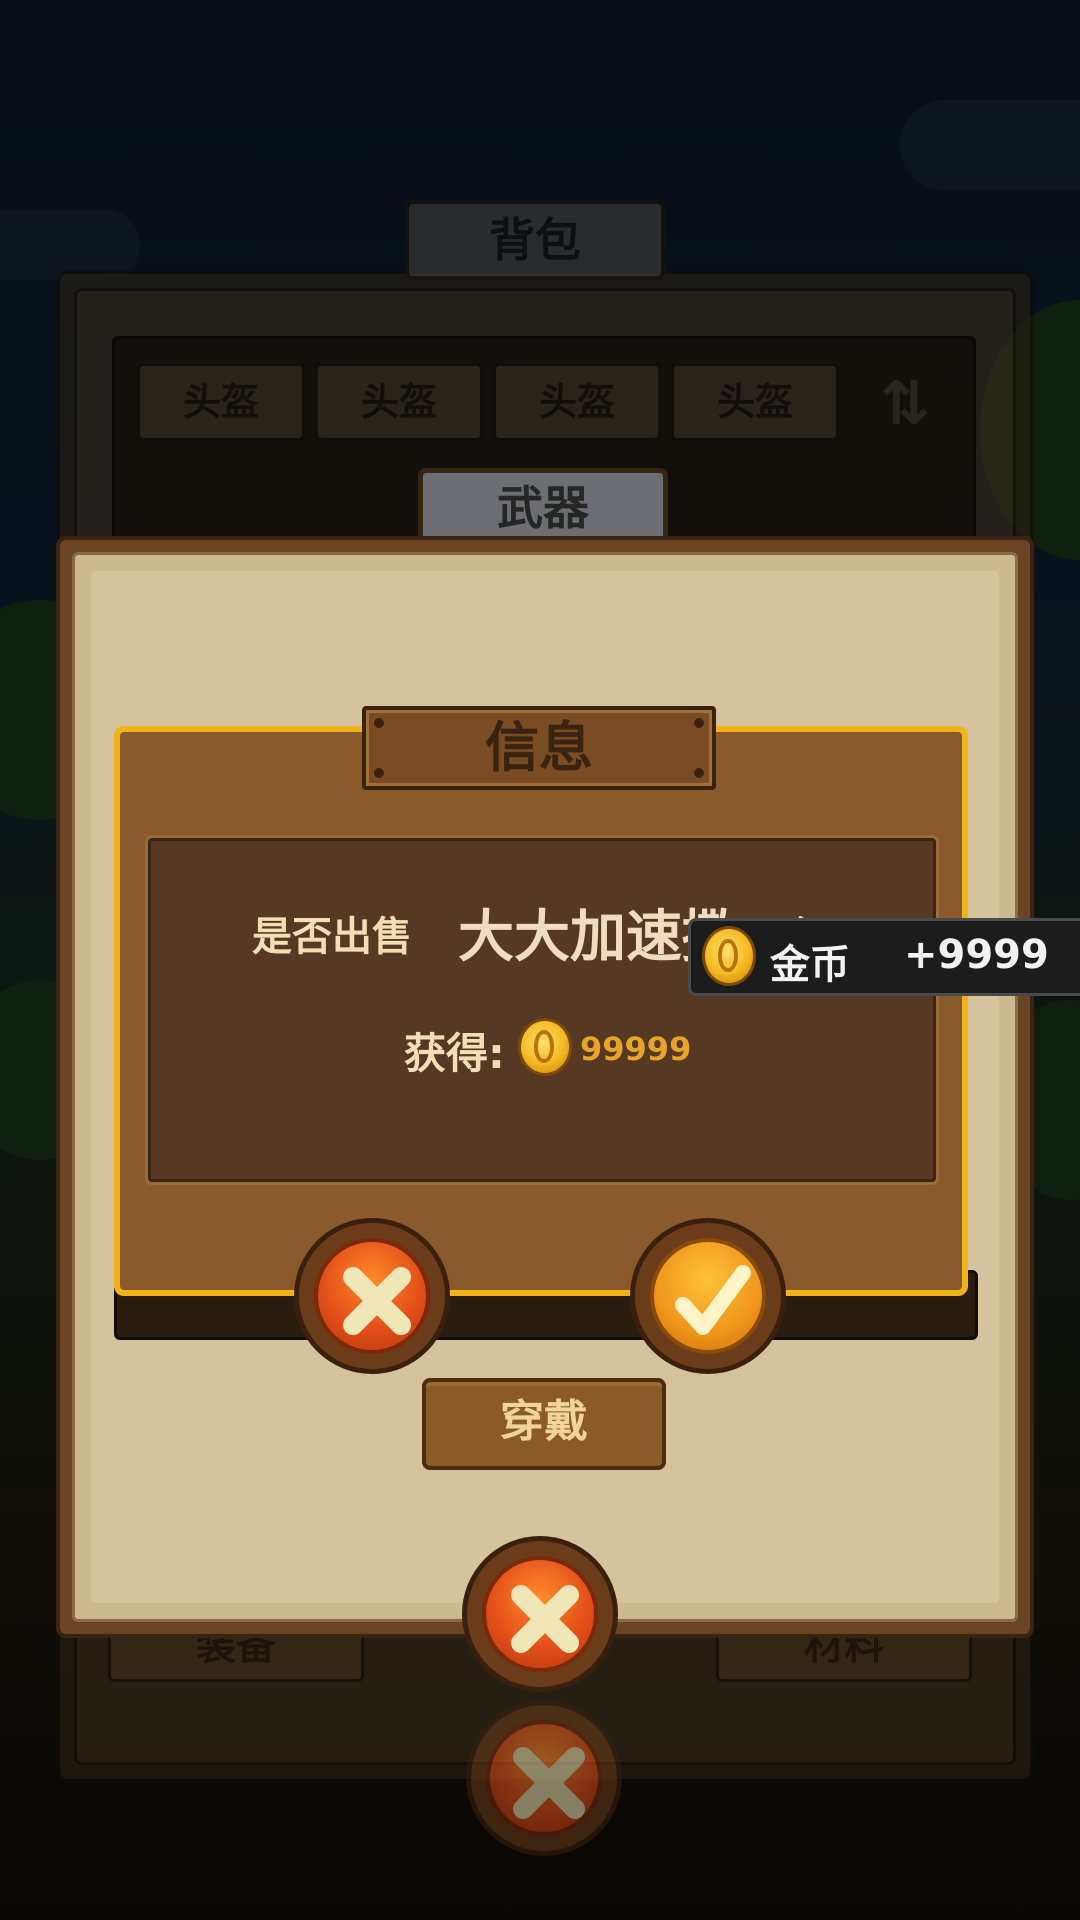  I want to click on cancel-button, so click(372, 1296).